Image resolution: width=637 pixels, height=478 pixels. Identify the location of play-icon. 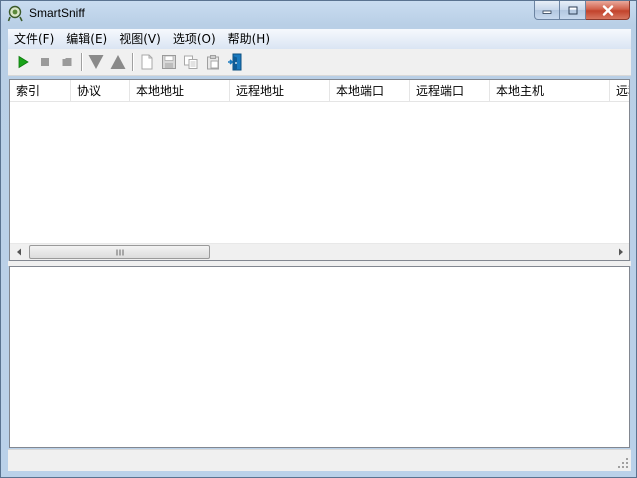
(23, 62).